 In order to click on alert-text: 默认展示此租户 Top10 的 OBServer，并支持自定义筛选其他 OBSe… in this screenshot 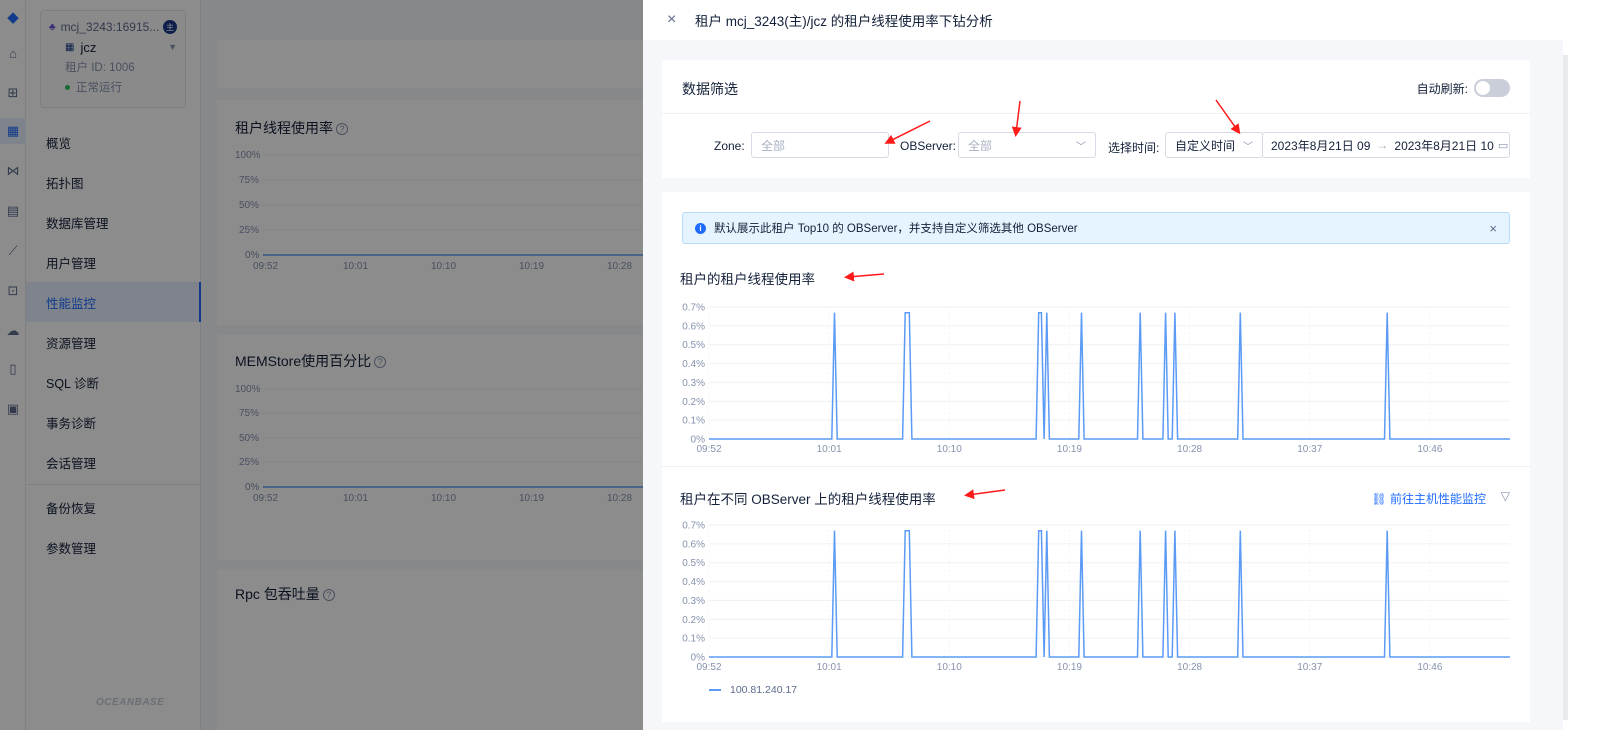, I will do `click(896, 229)`.